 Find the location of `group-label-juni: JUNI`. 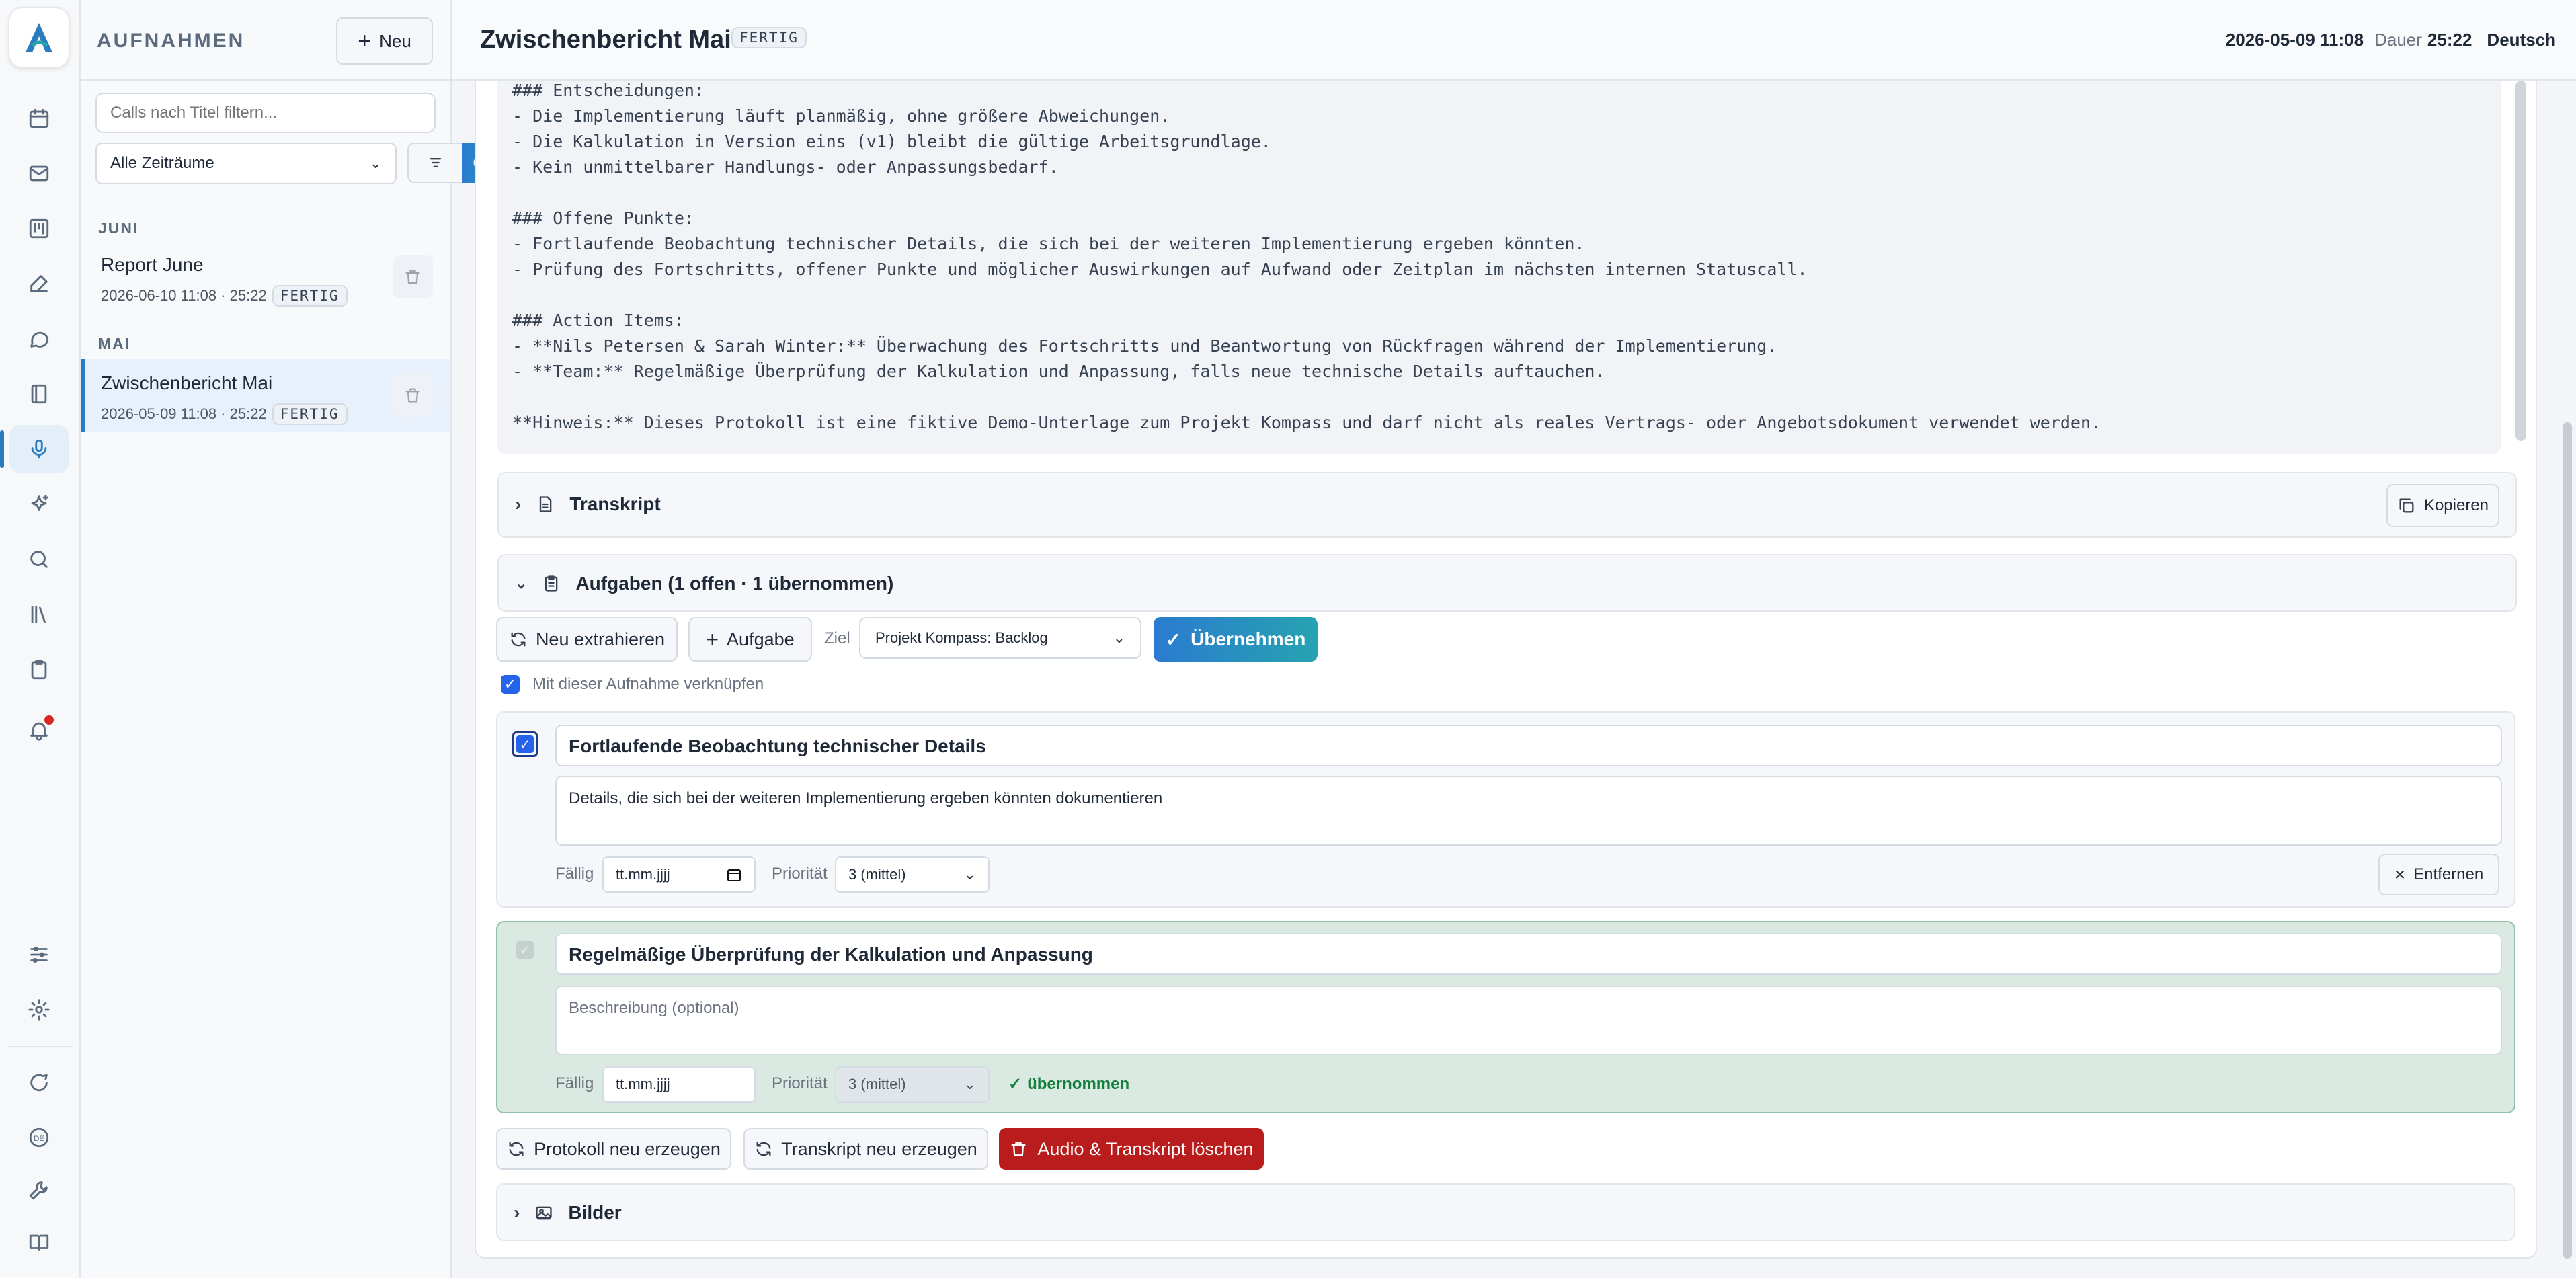

group-label-juni: JUNI is located at coordinates (118, 228).